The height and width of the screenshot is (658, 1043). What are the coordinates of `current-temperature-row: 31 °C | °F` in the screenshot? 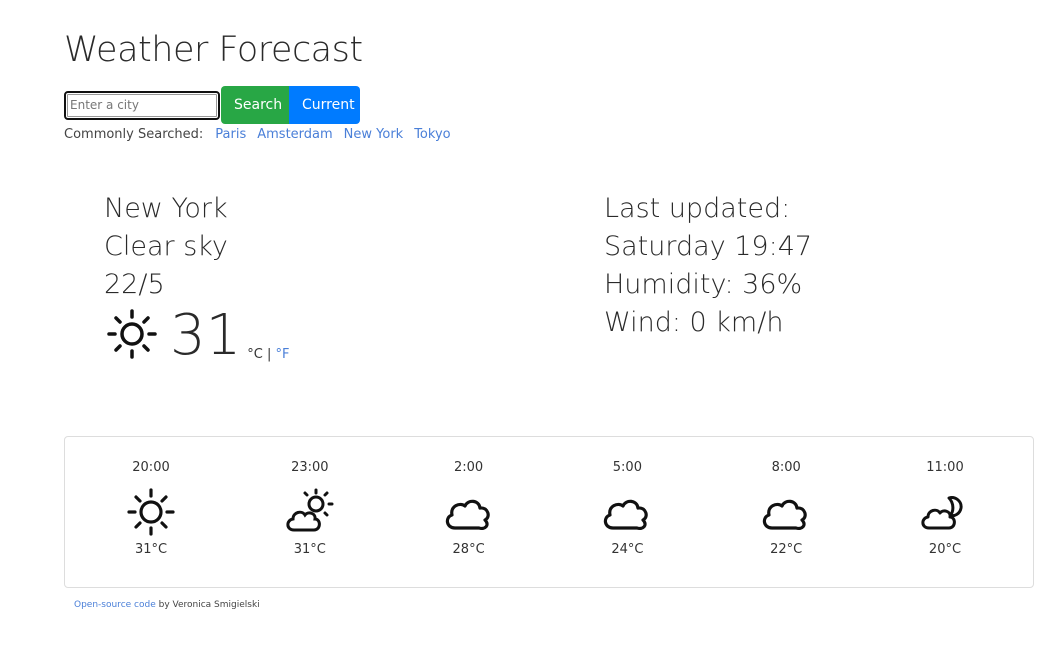 It's located at (196, 336).